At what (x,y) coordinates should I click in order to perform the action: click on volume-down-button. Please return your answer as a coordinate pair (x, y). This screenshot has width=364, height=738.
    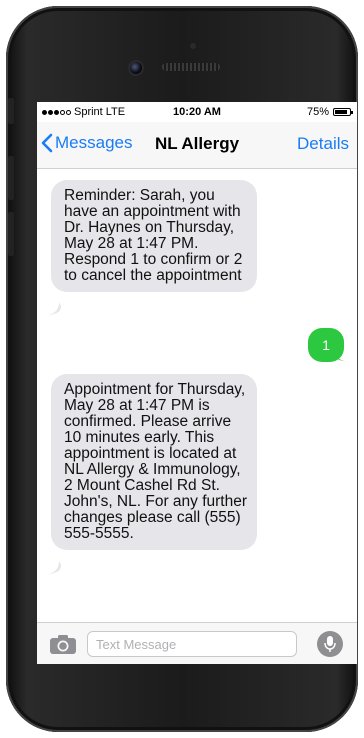
    Looking at the image, I should click on (11, 234).